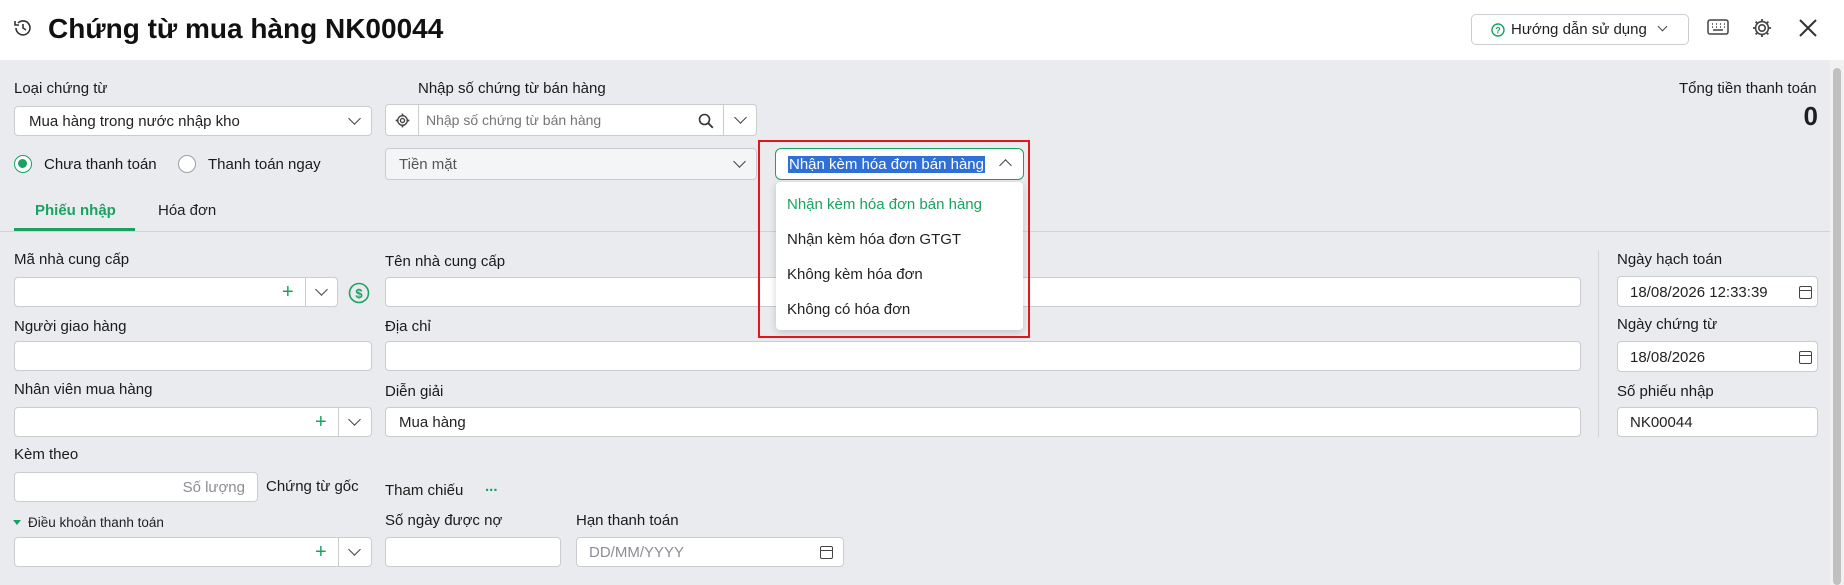  Describe the element at coordinates (312, 486) in the screenshot. I see `original-doc-label: Chứng từ gốc` at that location.